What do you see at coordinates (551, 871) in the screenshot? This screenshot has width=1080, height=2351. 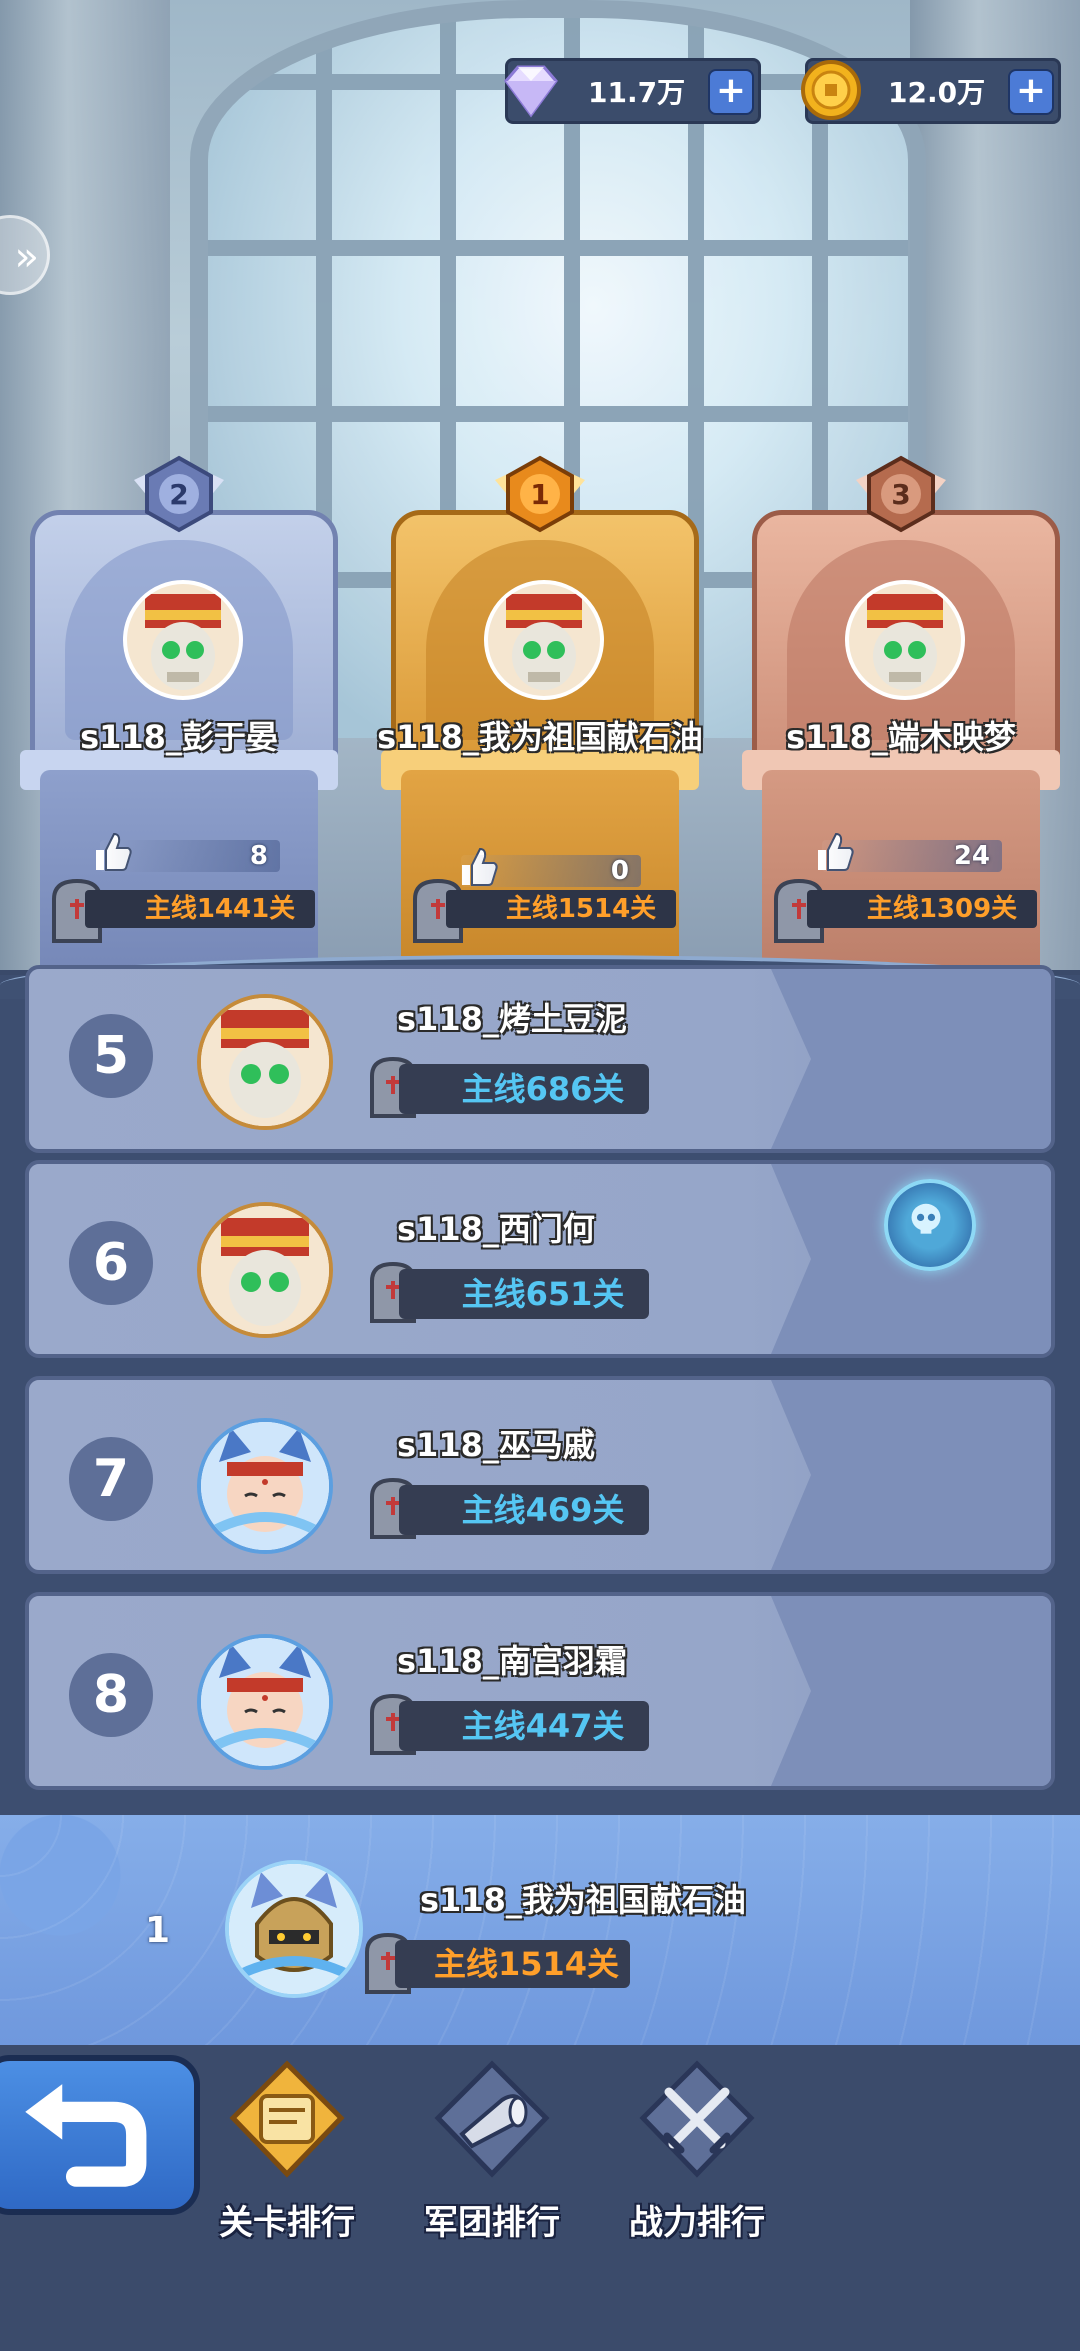 I see `like-count-bar: 0` at bounding box center [551, 871].